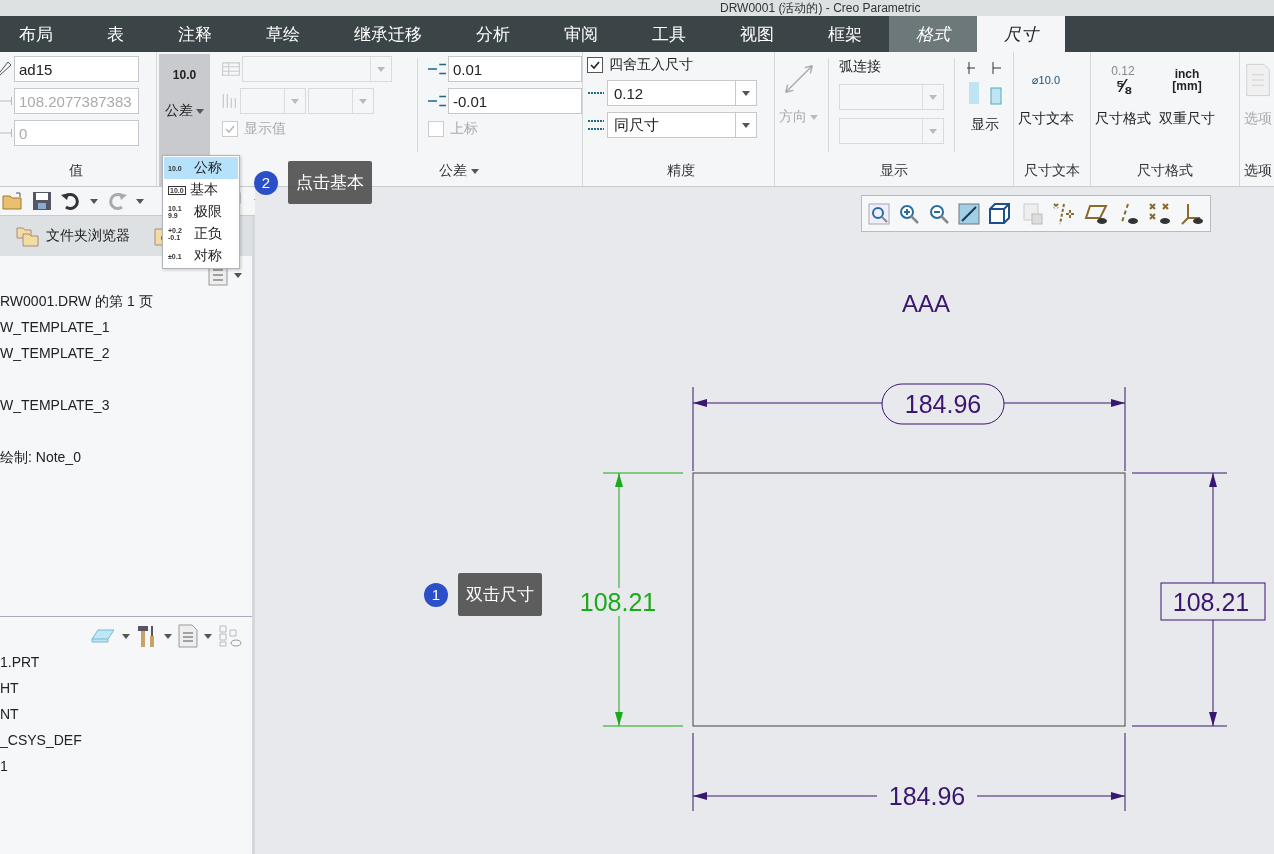 The height and width of the screenshot is (854, 1274). Describe the element at coordinates (453, 171) in the screenshot. I see `group-label: 公差` at that location.